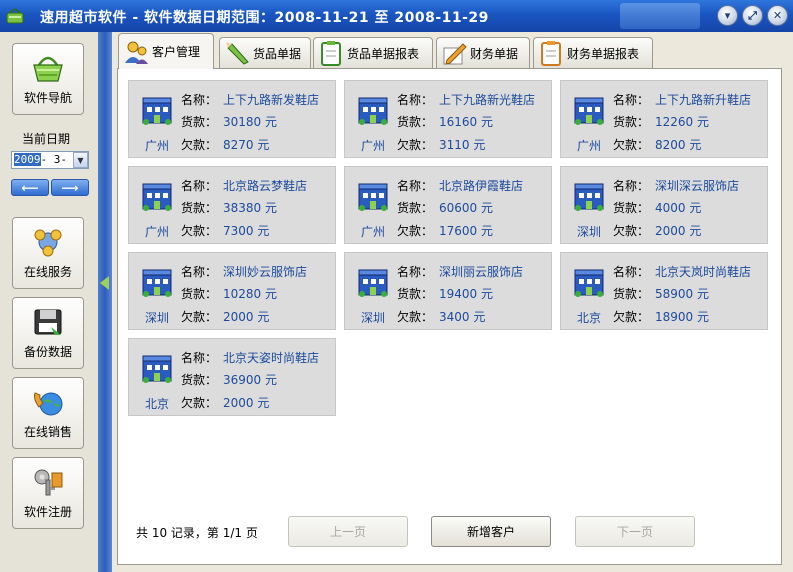  What do you see at coordinates (481, 272) in the screenshot?
I see `customer-name: 深圳丽云服饰店` at bounding box center [481, 272].